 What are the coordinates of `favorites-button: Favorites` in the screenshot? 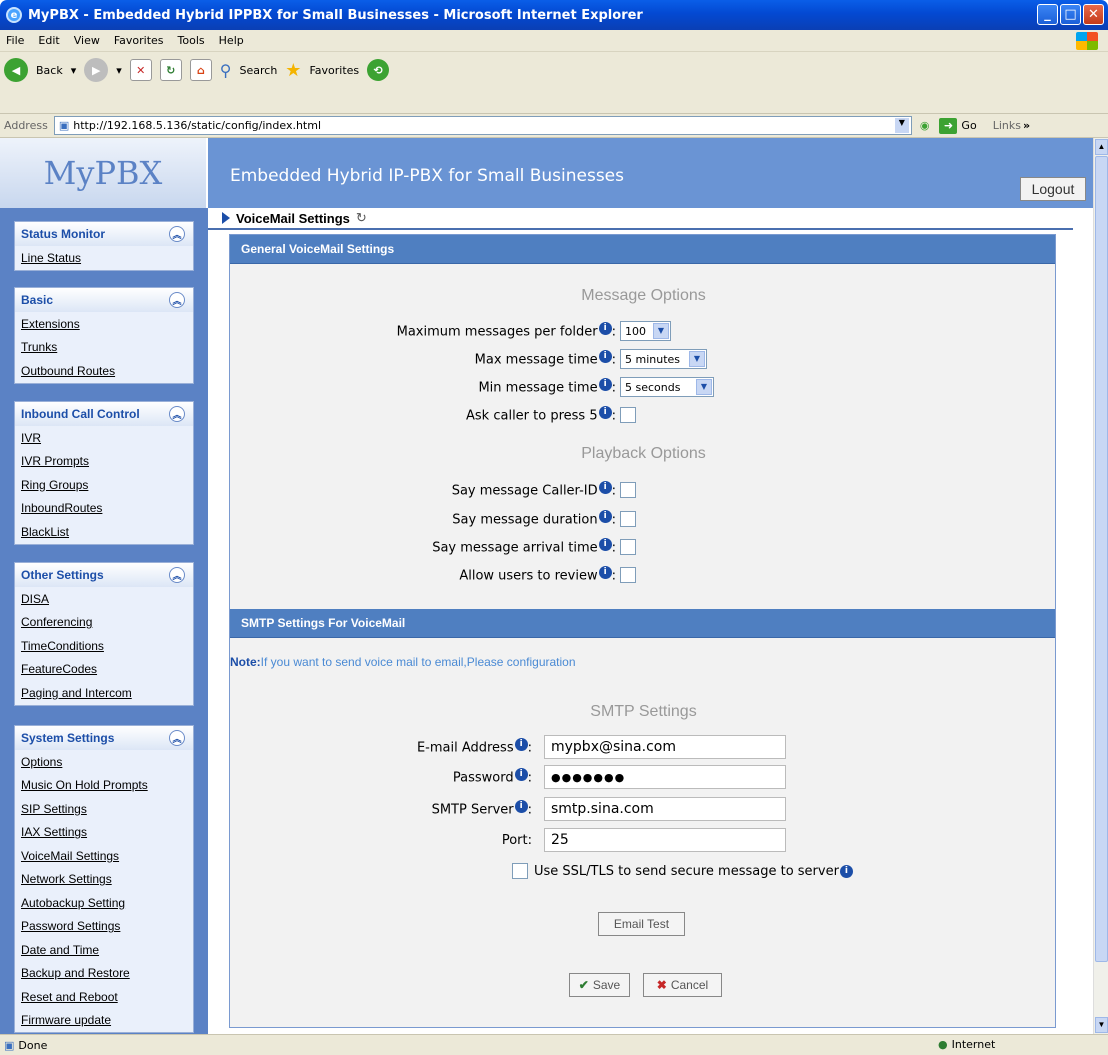 It's located at (334, 70).